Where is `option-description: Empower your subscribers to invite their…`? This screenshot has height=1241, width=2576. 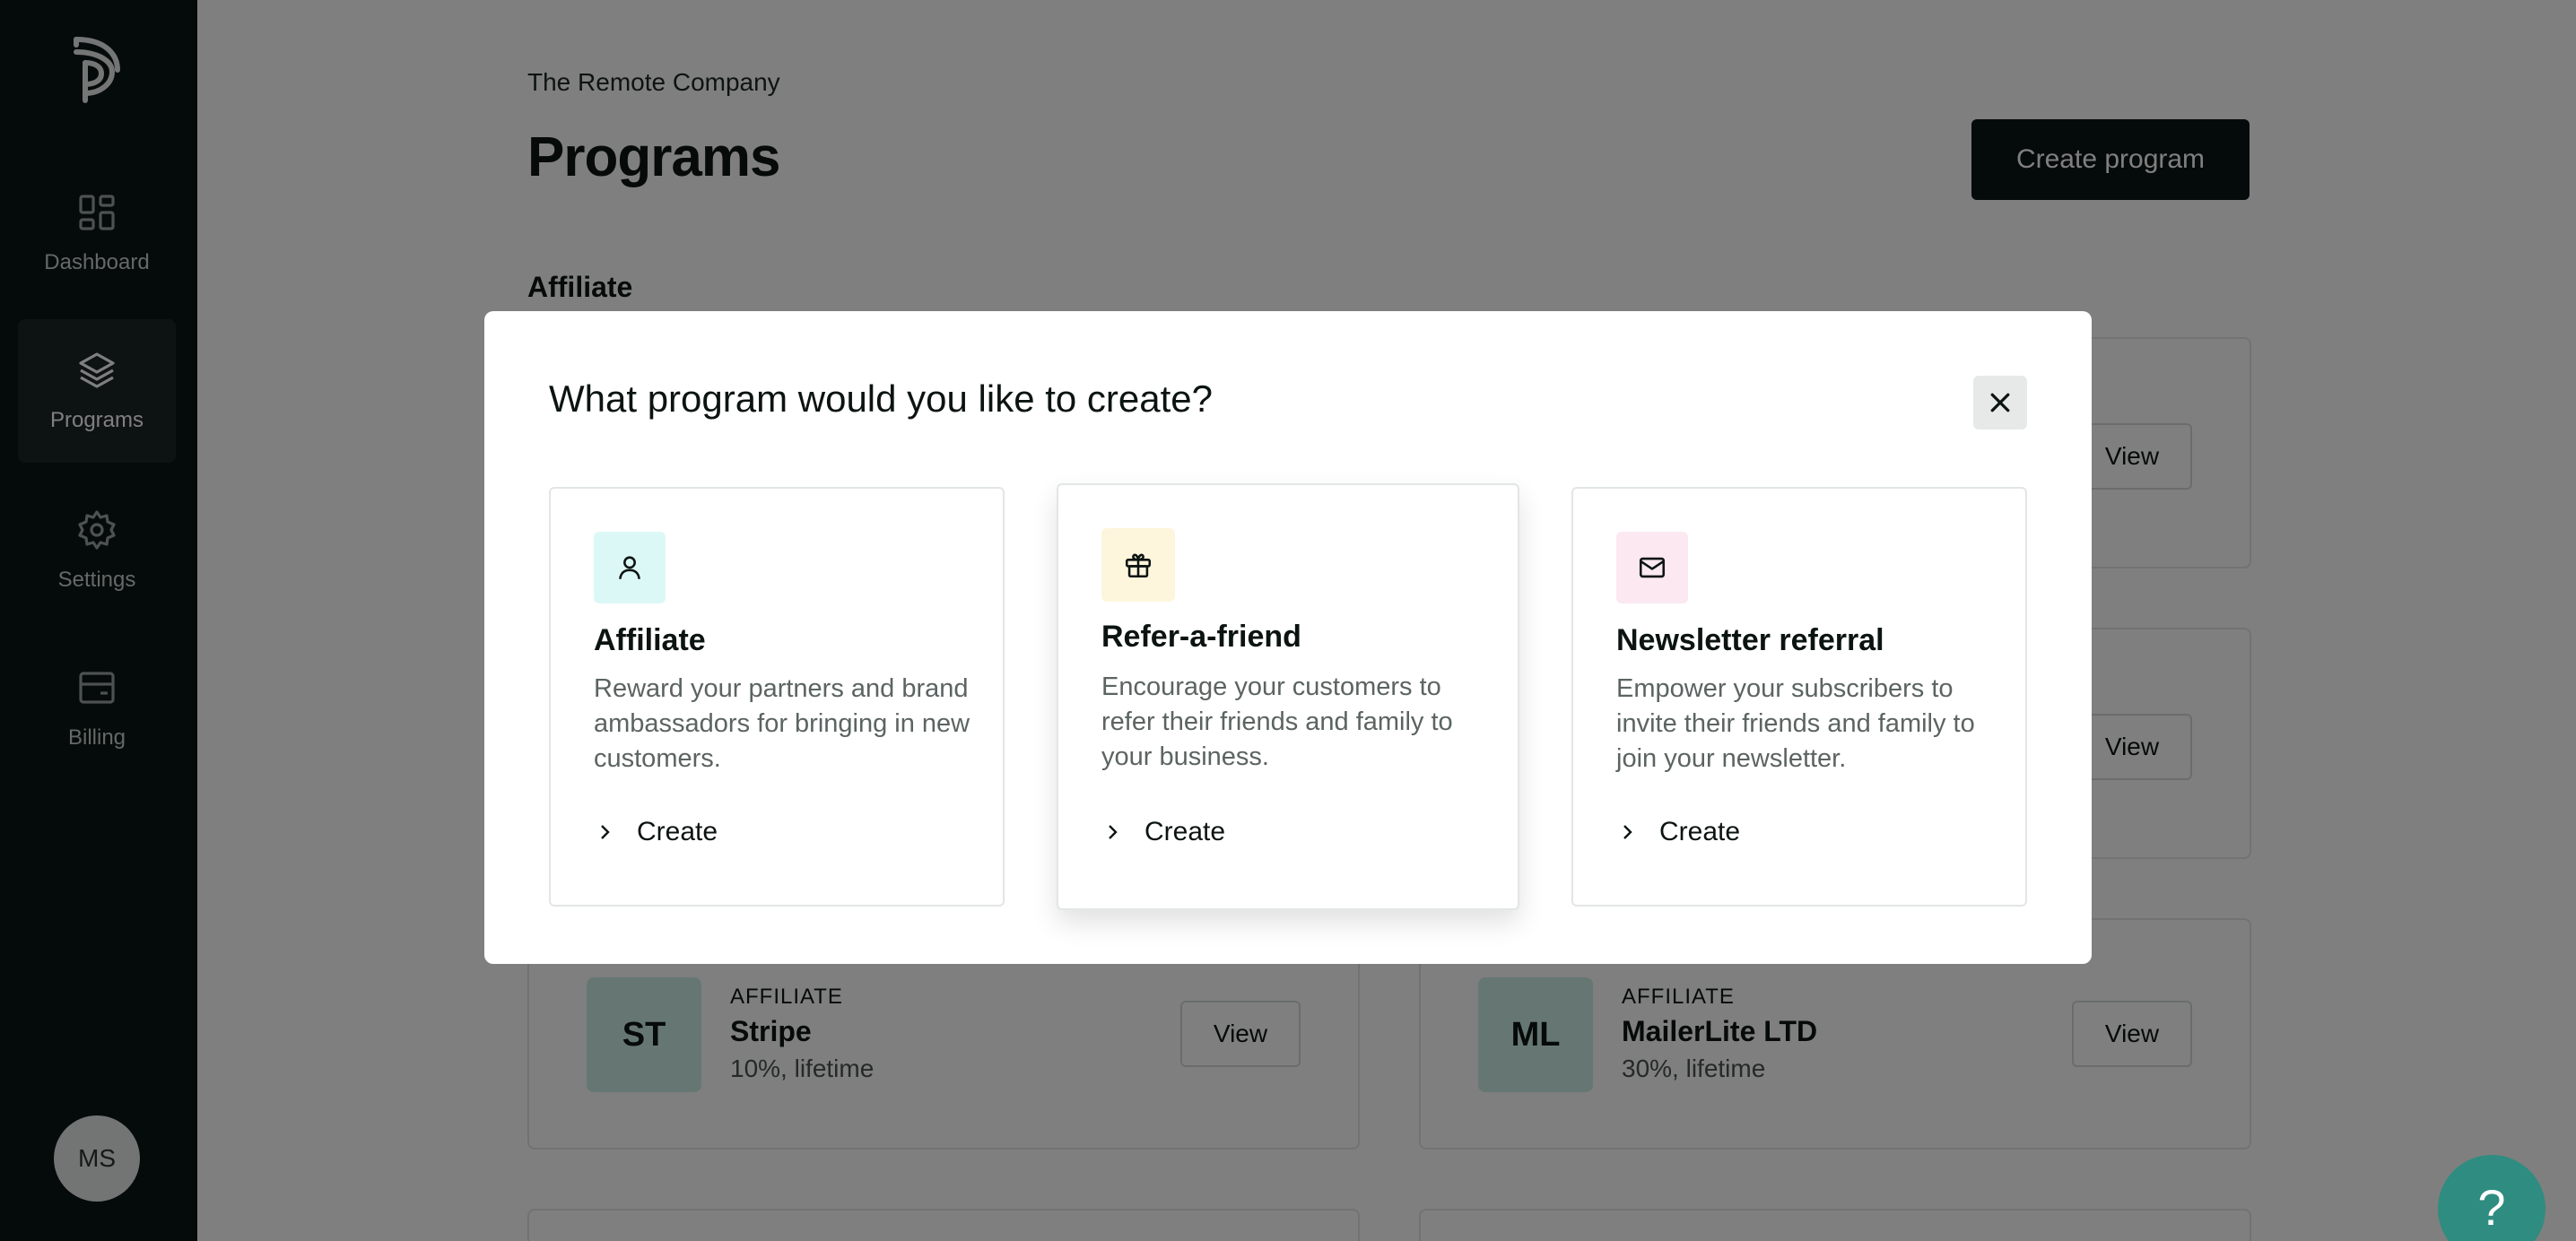 option-description: Empower your subscribers to invite their… is located at coordinates (1795, 723).